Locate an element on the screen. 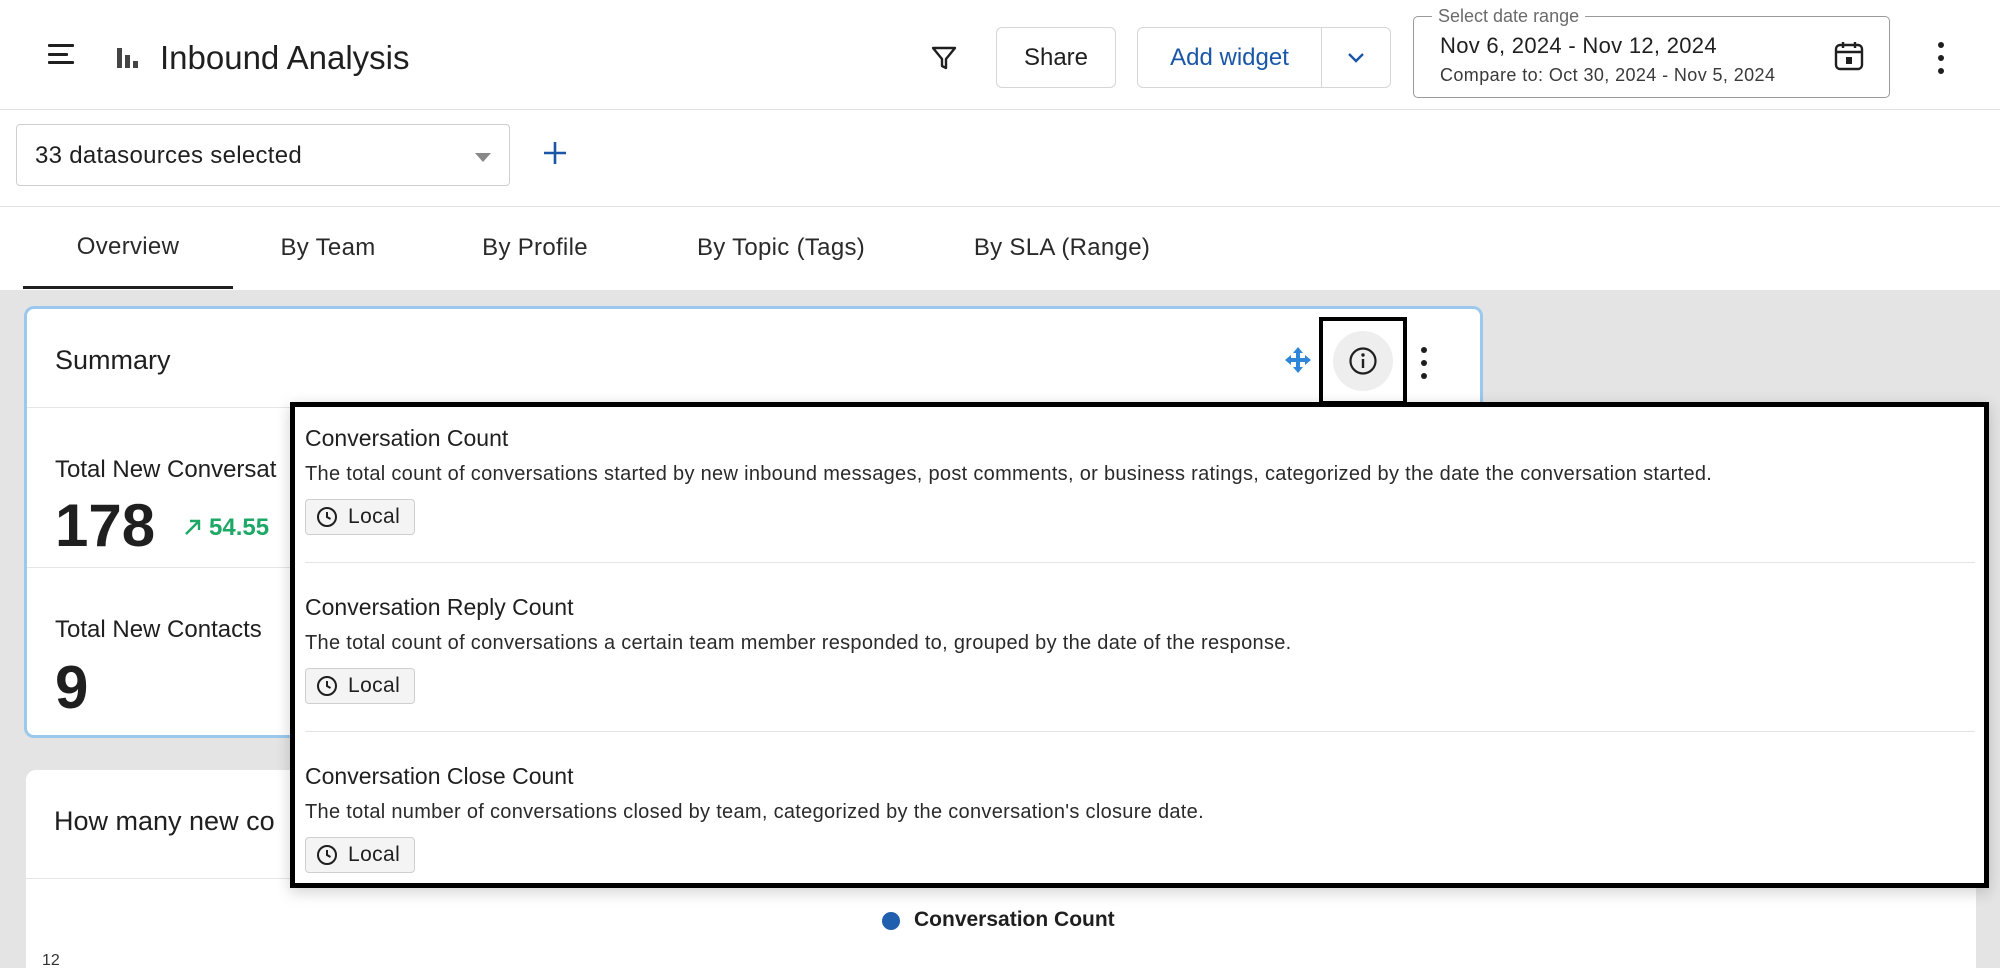 Image resolution: width=2000 pixels, height=968 pixels. add-datasource-button is located at coordinates (555, 153).